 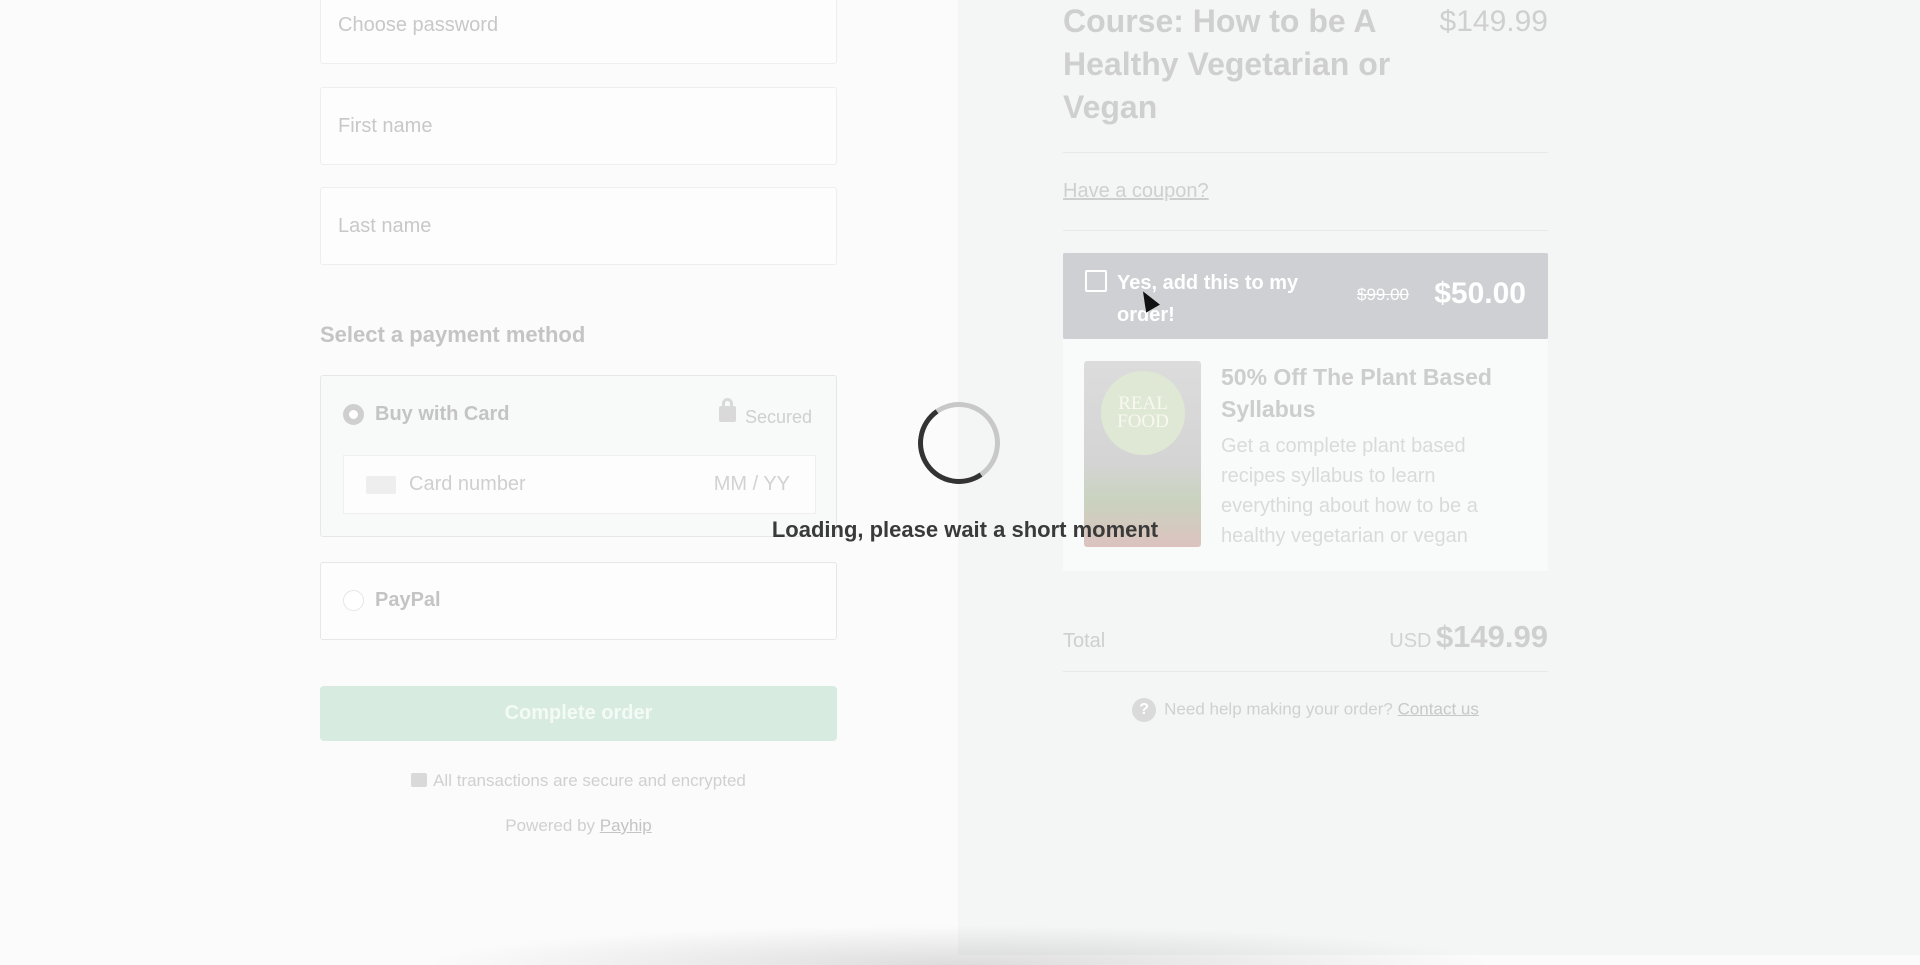 I want to click on real-food-logo: REAL FOOD, so click(x=1143, y=413).